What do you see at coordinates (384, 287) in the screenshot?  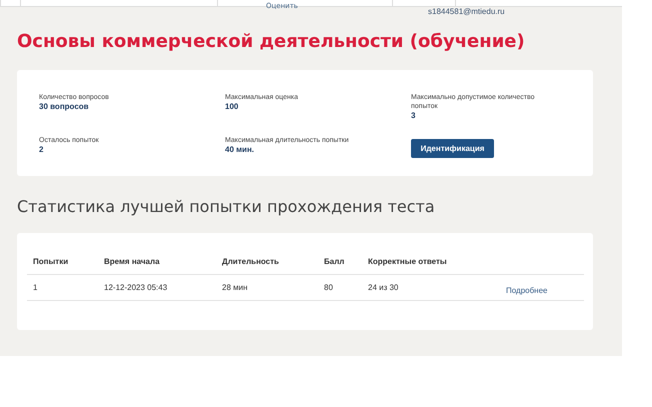 I see `table-cell-text: 24 из 30` at bounding box center [384, 287].